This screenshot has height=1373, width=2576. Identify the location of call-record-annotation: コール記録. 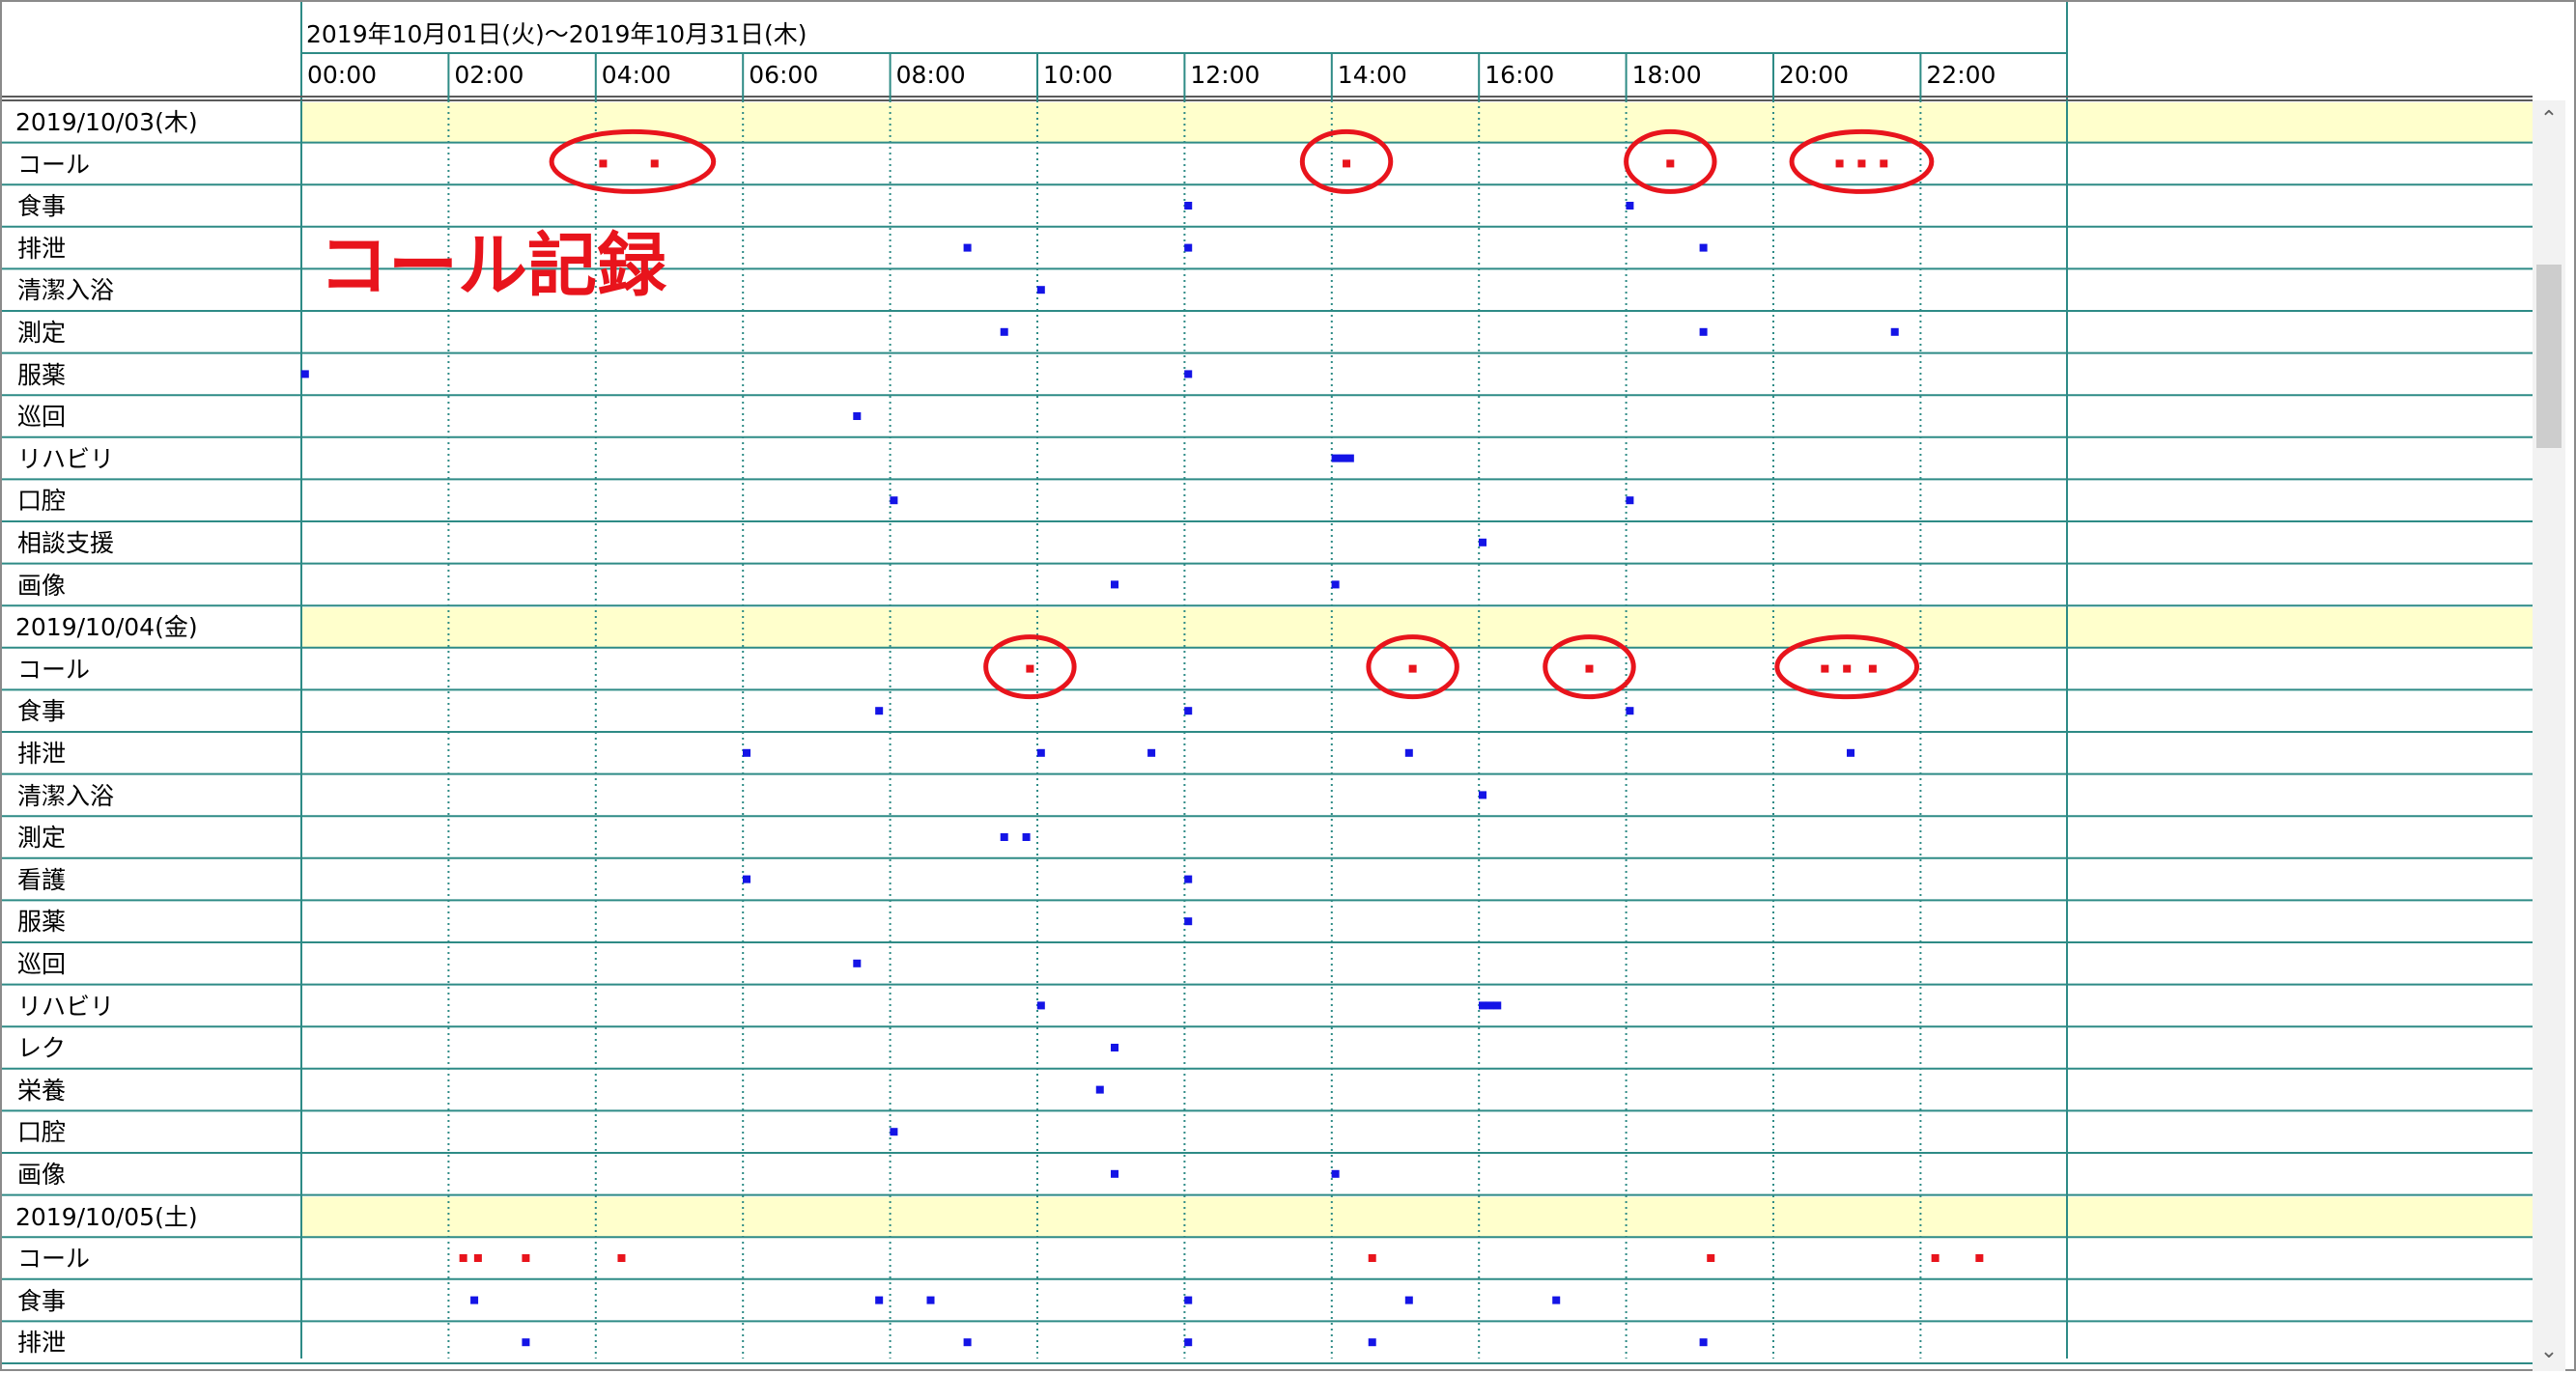
(493, 266).